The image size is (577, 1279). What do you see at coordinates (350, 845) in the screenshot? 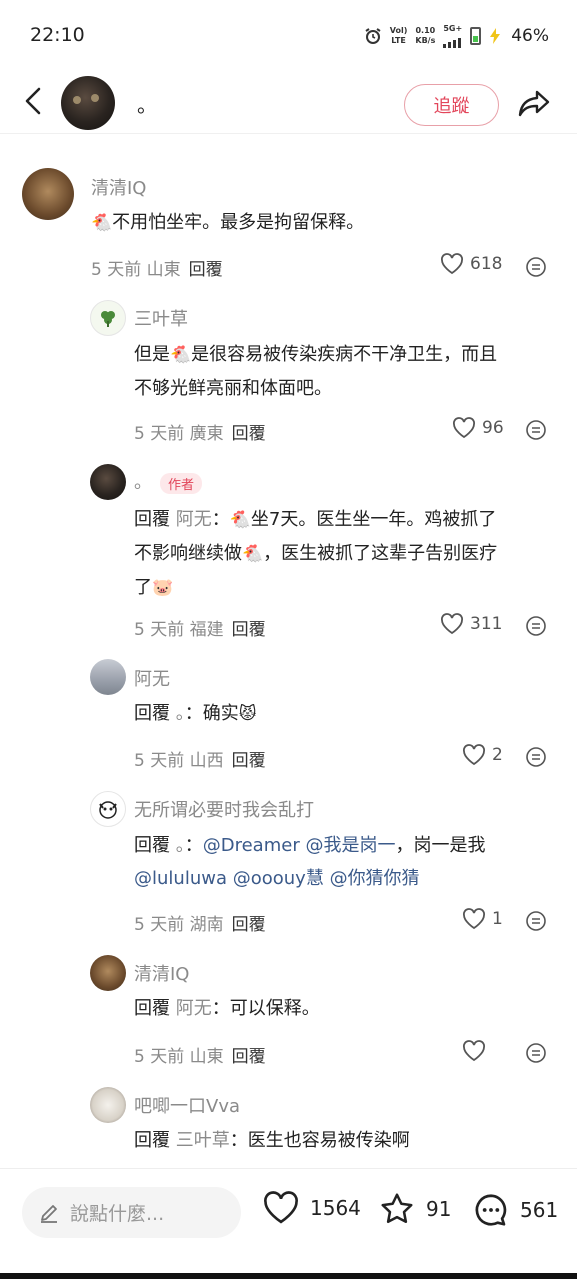
I see `mention-link: @我是岗一` at bounding box center [350, 845].